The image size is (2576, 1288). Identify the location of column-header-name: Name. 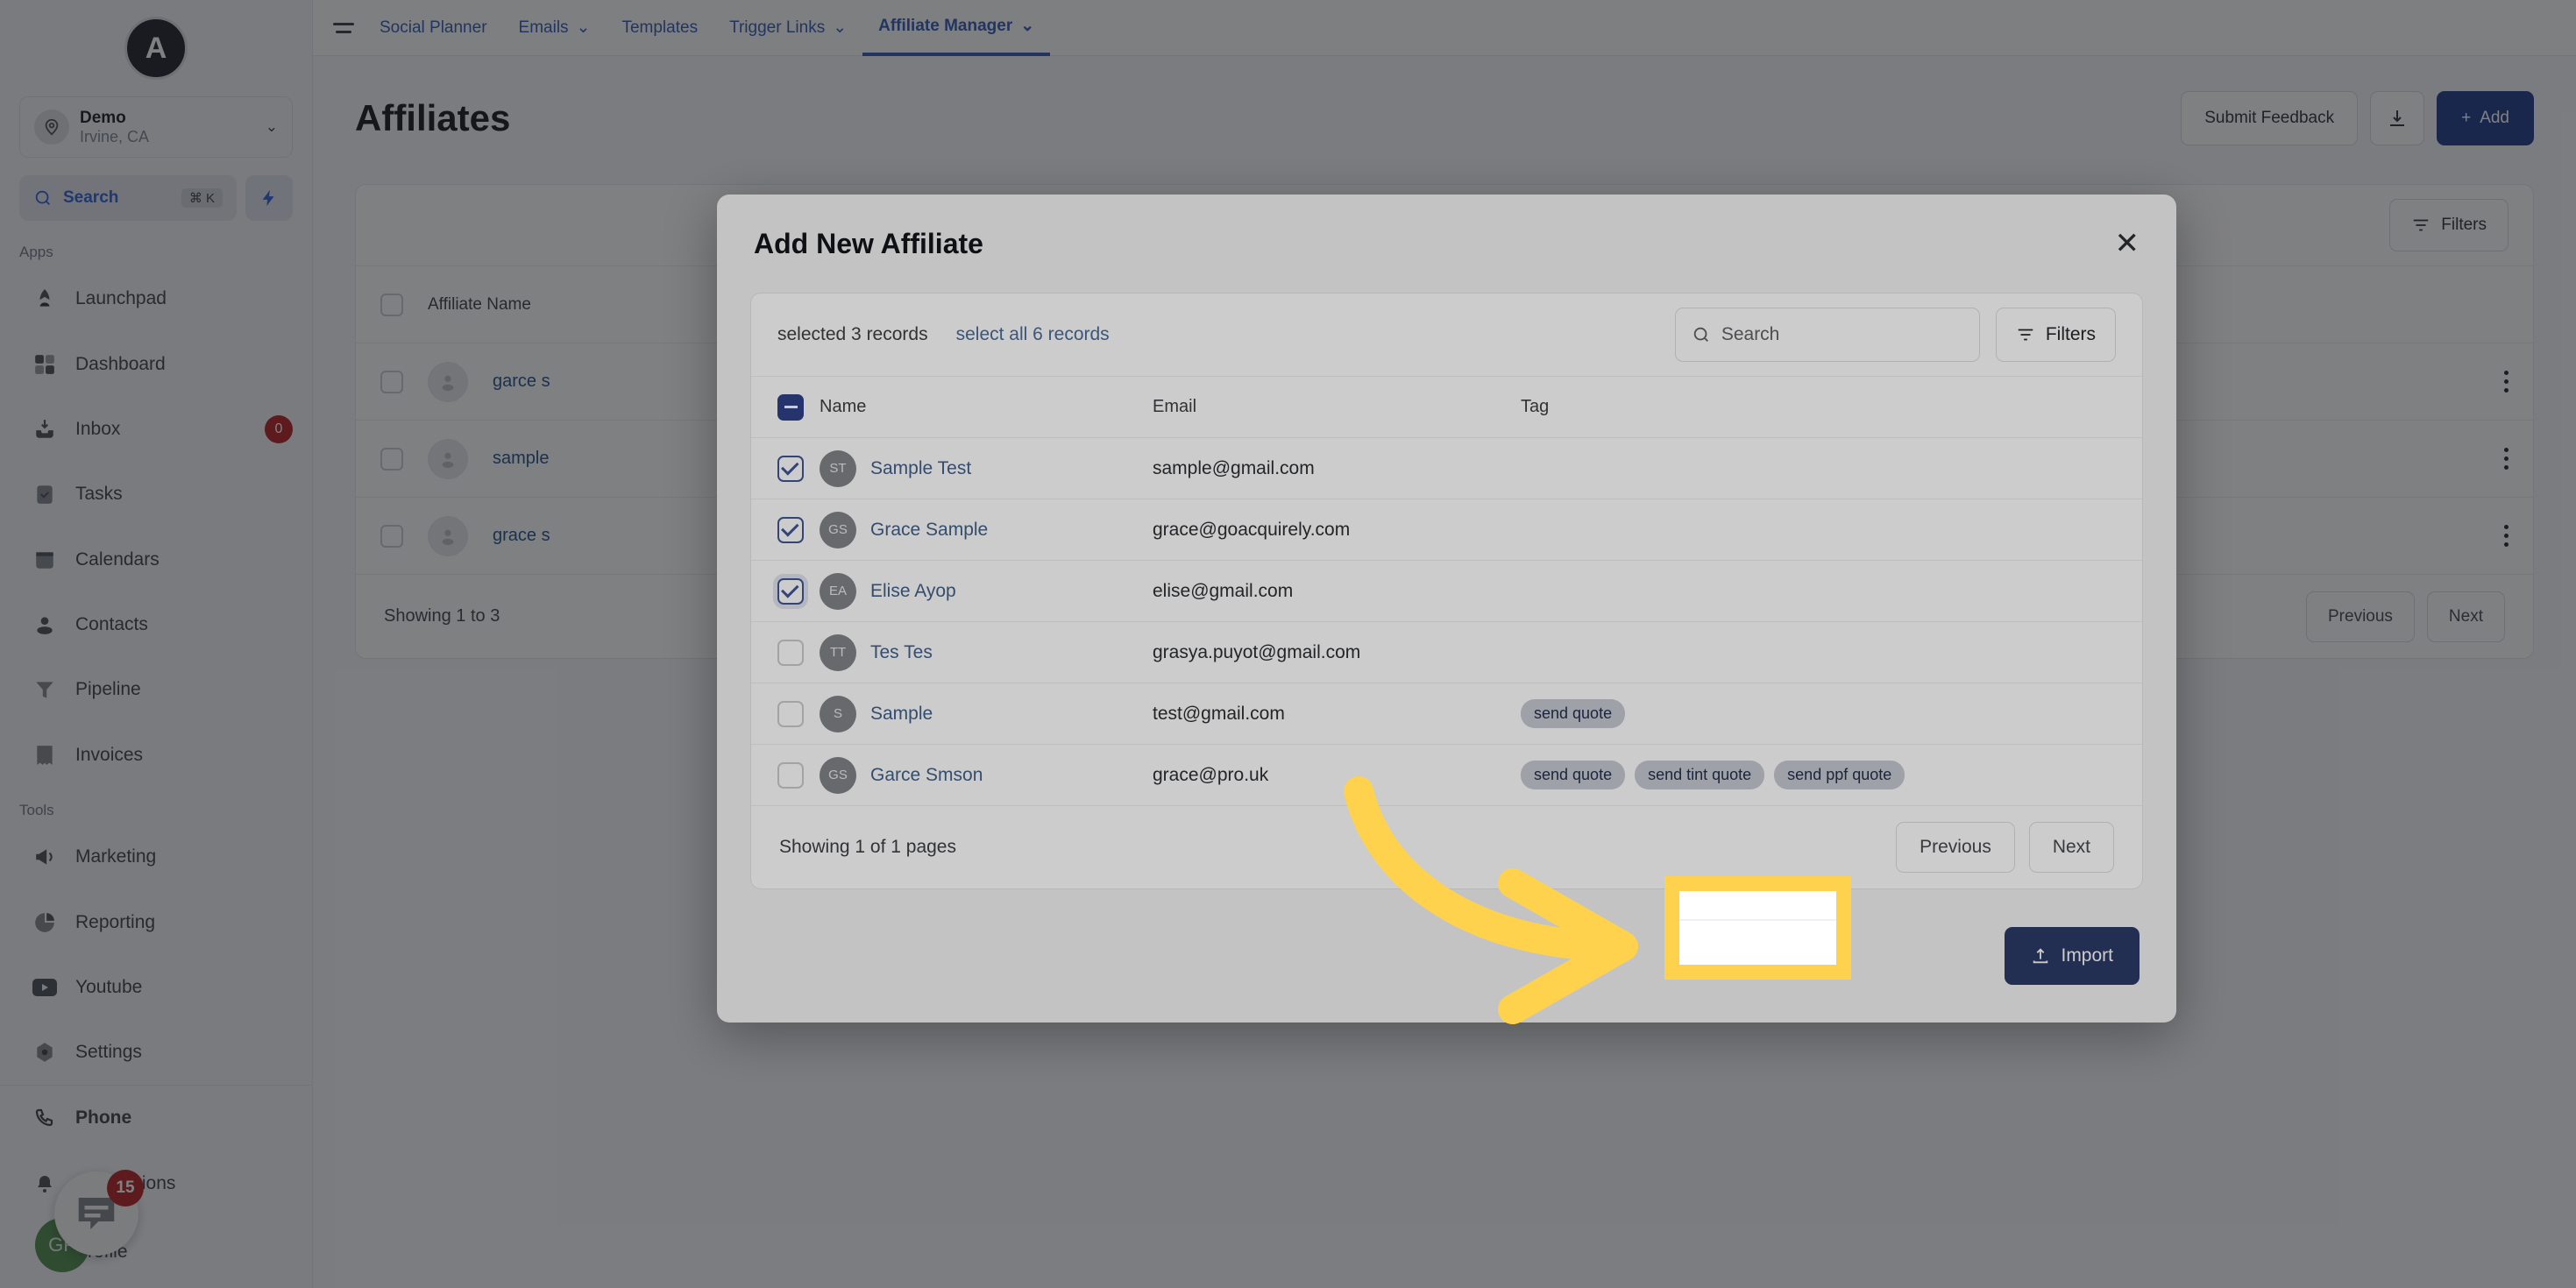
(843, 406).